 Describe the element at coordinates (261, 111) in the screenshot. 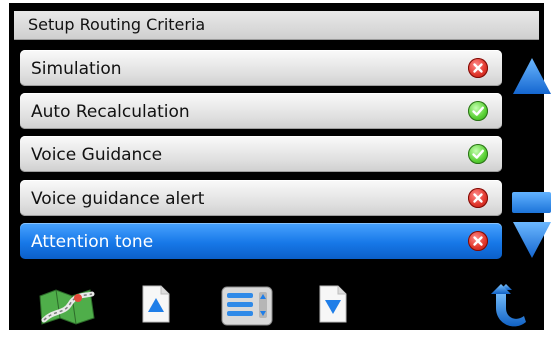

I see `option-row-auto-recalculation: Auto Recalculation` at that location.